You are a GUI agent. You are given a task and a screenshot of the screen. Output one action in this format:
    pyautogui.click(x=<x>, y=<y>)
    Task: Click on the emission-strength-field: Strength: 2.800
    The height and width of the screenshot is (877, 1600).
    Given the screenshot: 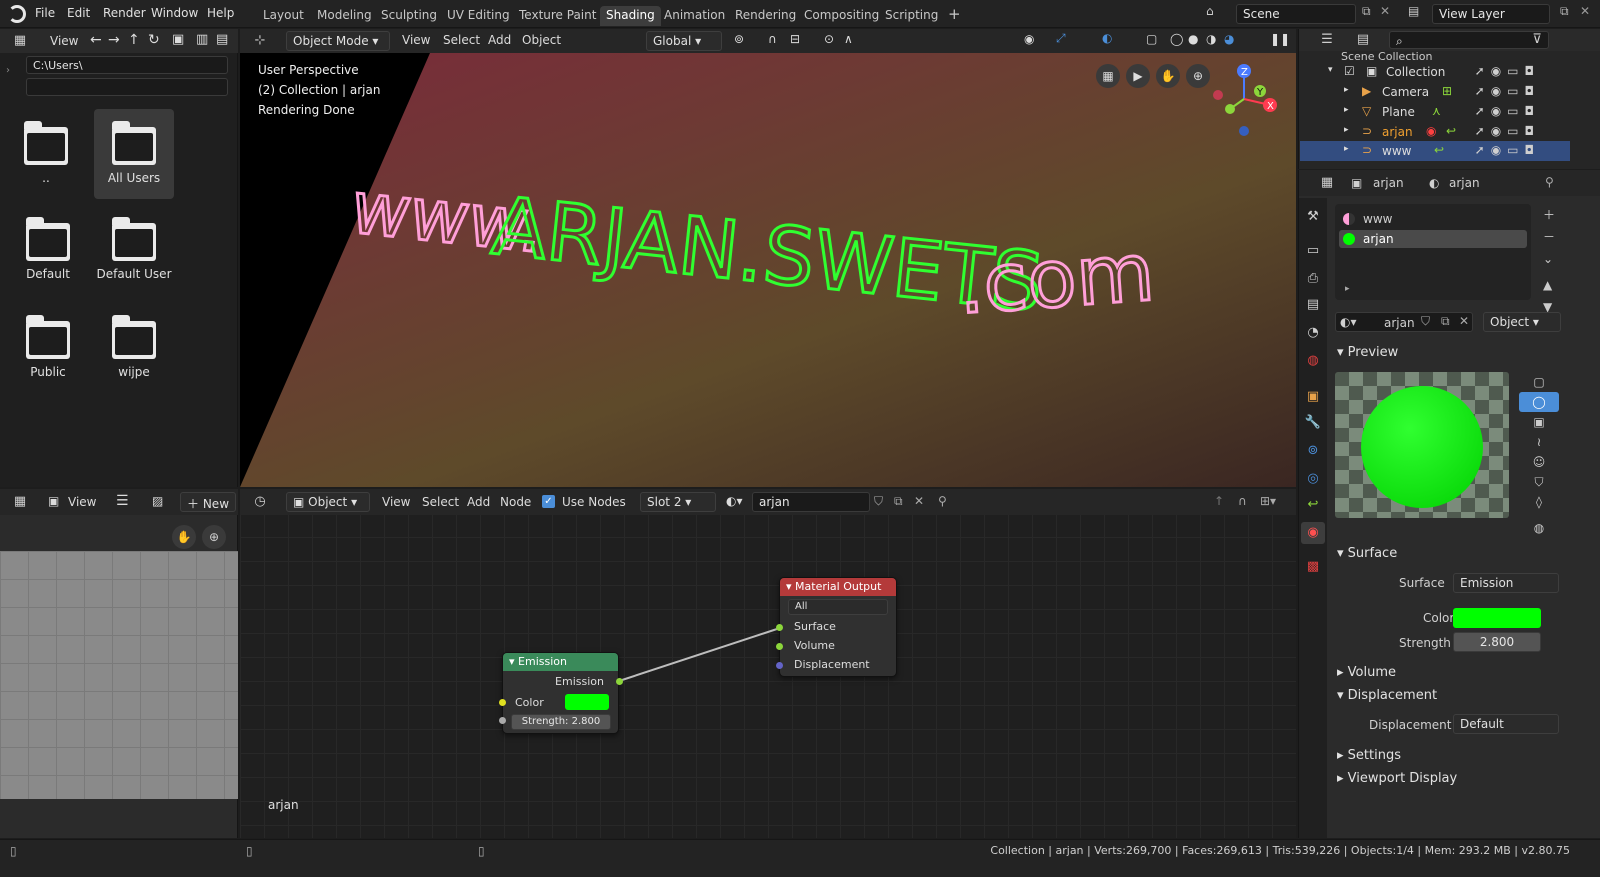 What is the action you would take?
    pyautogui.click(x=561, y=722)
    